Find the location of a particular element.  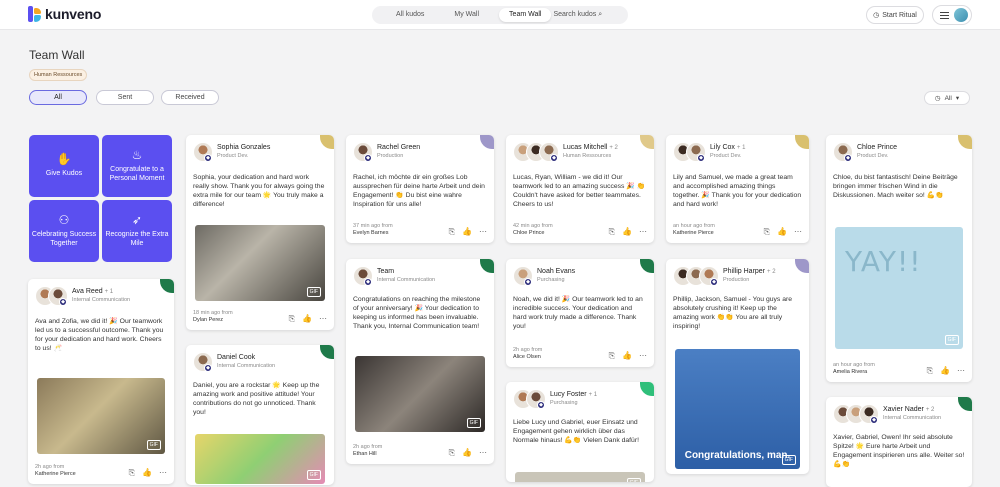

scope-select: ◷ All ▾ is located at coordinates (947, 98).